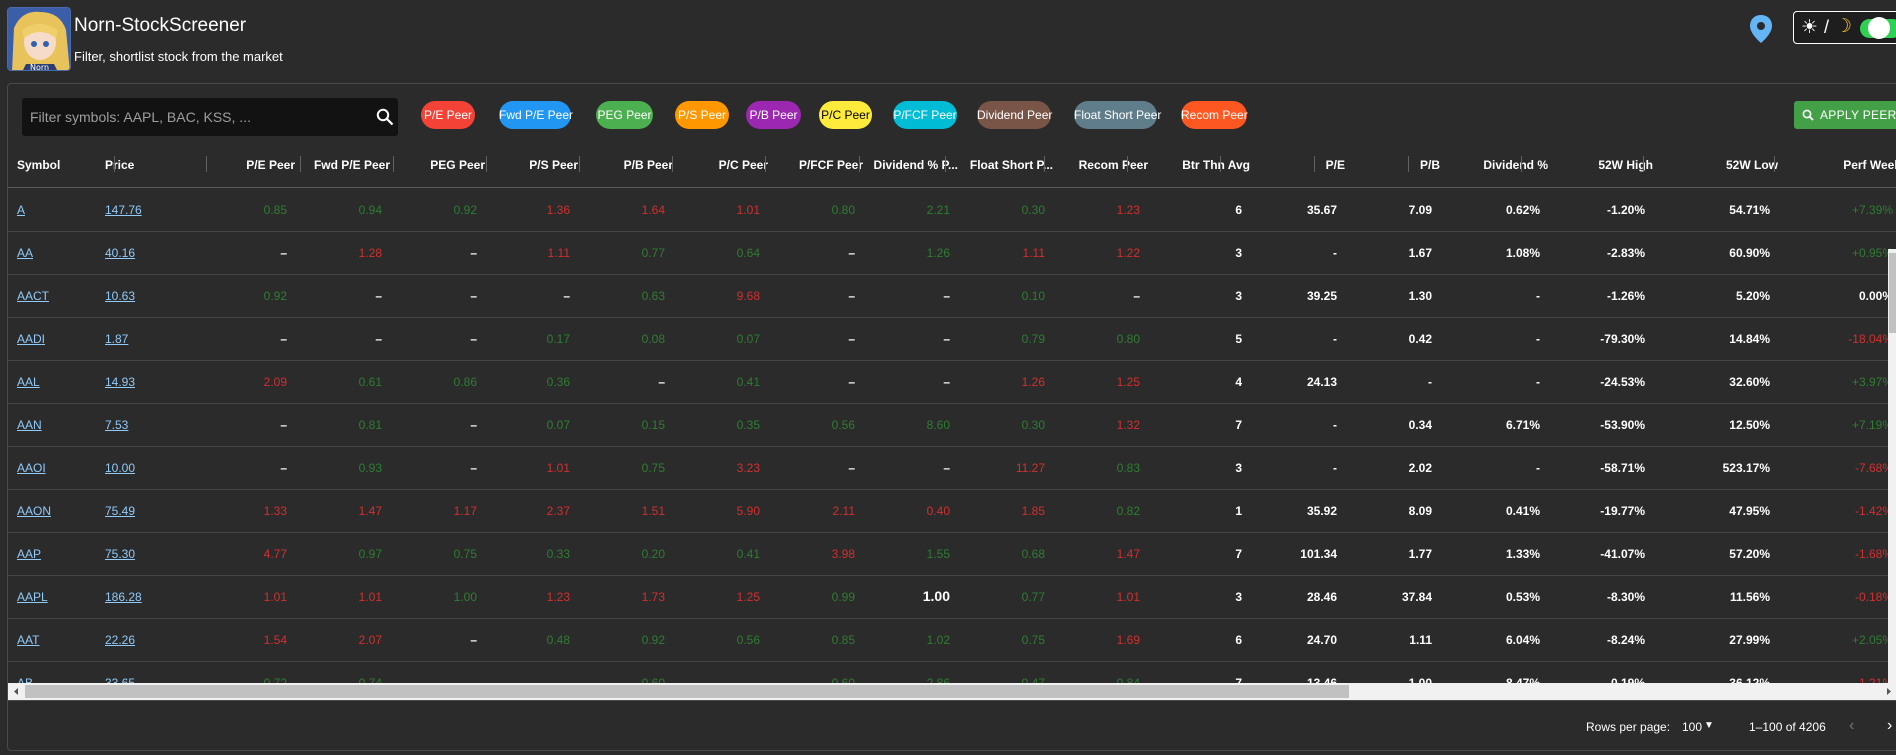  What do you see at coordinates (385, 117) in the screenshot?
I see `search-icon` at bounding box center [385, 117].